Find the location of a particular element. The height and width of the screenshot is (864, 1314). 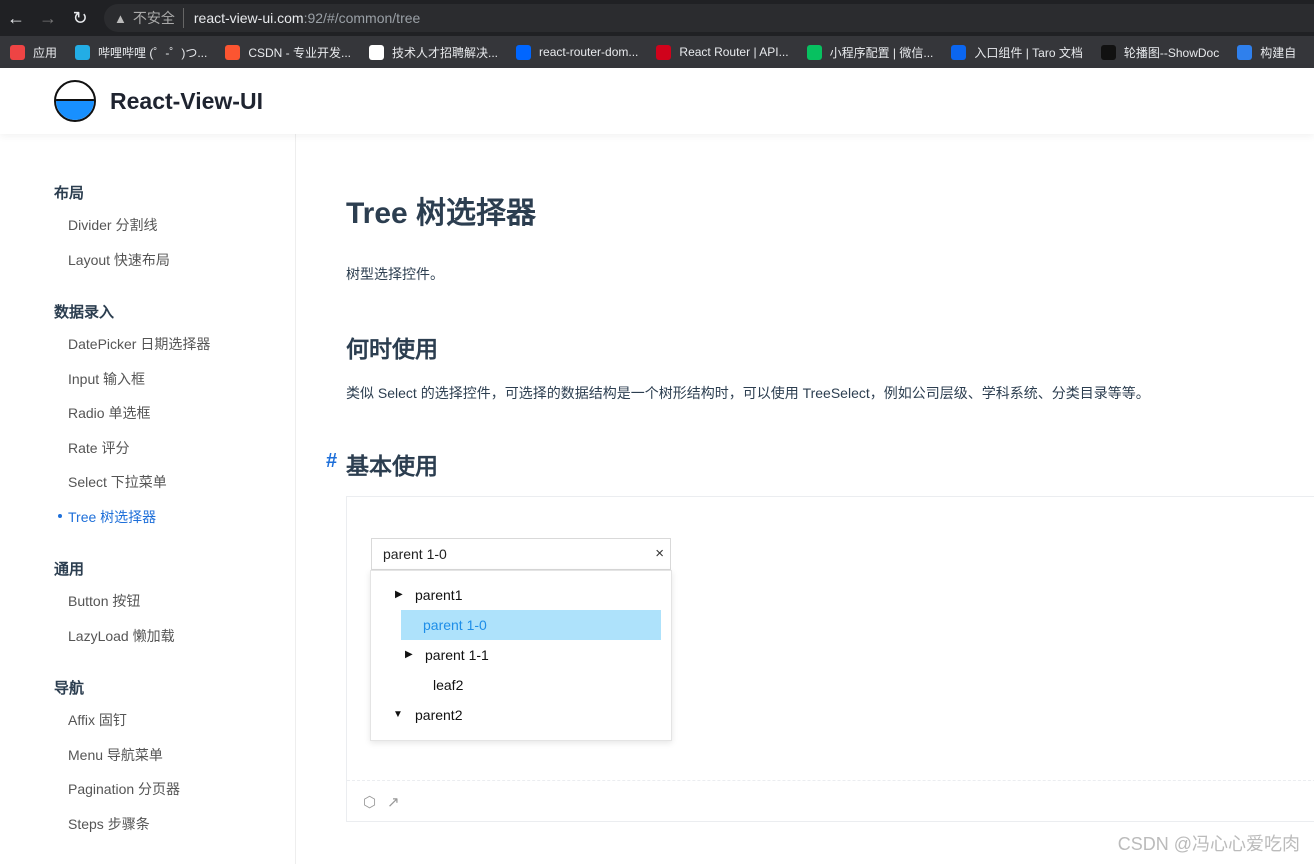

anchor-link: # is located at coordinates (331, 461).